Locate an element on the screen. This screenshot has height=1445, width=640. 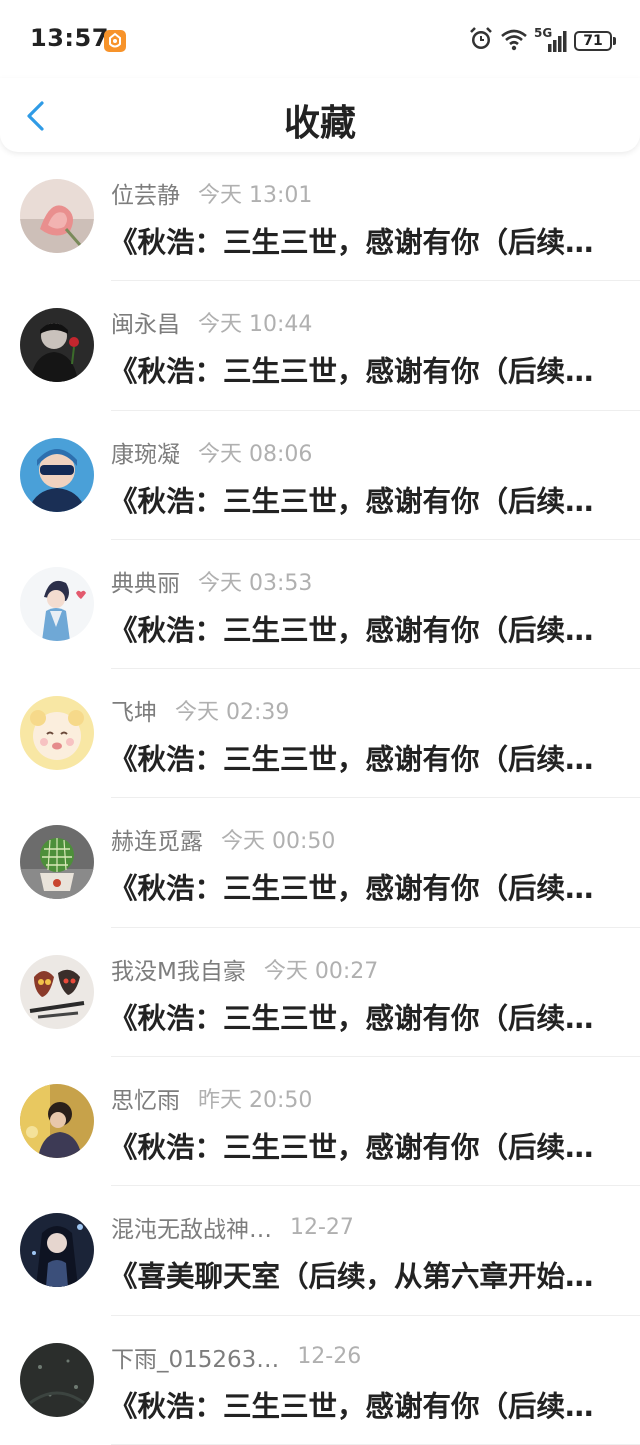
masks-weapons-avatar is located at coordinates (57, 991).